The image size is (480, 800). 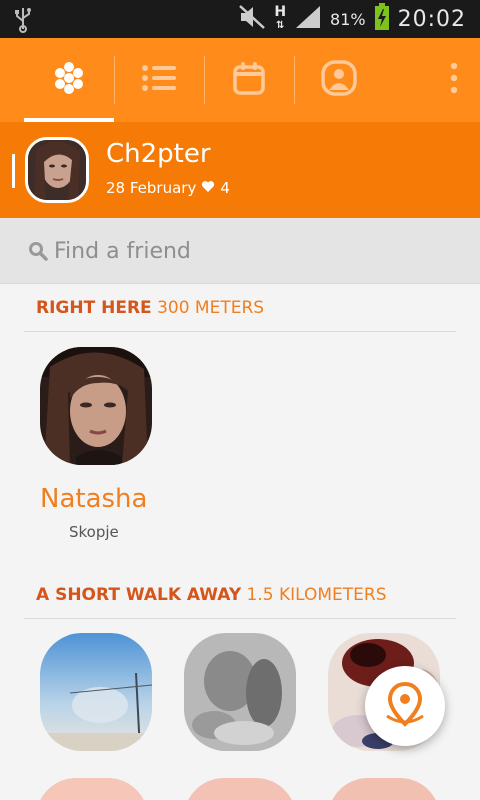 I want to click on section-header-right-here: RIGHT HERE 300 METERS, so click(x=150, y=308).